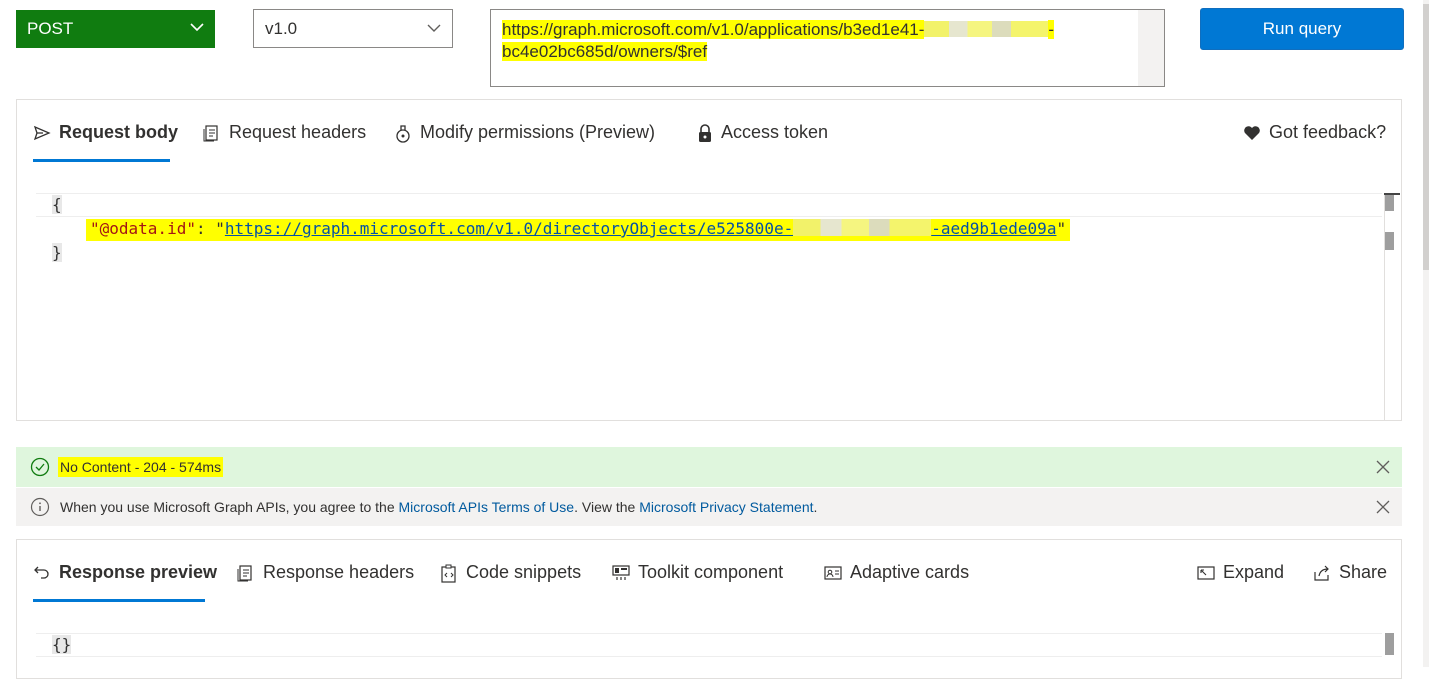 The width and height of the screenshot is (1429, 679). What do you see at coordinates (726, 507) in the screenshot?
I see `privacy-statement-link: Microsoft Privacy Statement` at bounding box center [726, 507].